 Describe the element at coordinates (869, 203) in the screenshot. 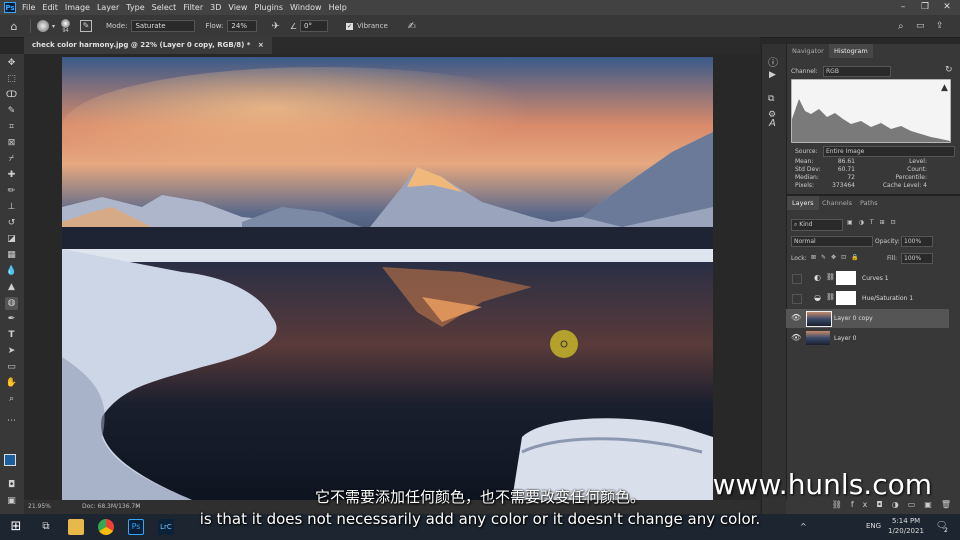

I see `tab-paths: Paths` at that location.